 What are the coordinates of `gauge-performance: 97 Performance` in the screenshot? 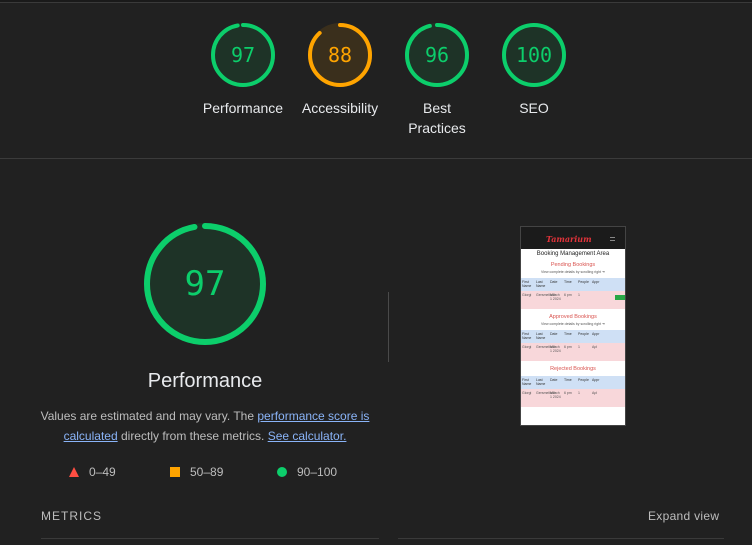 It's located at (243, 70).